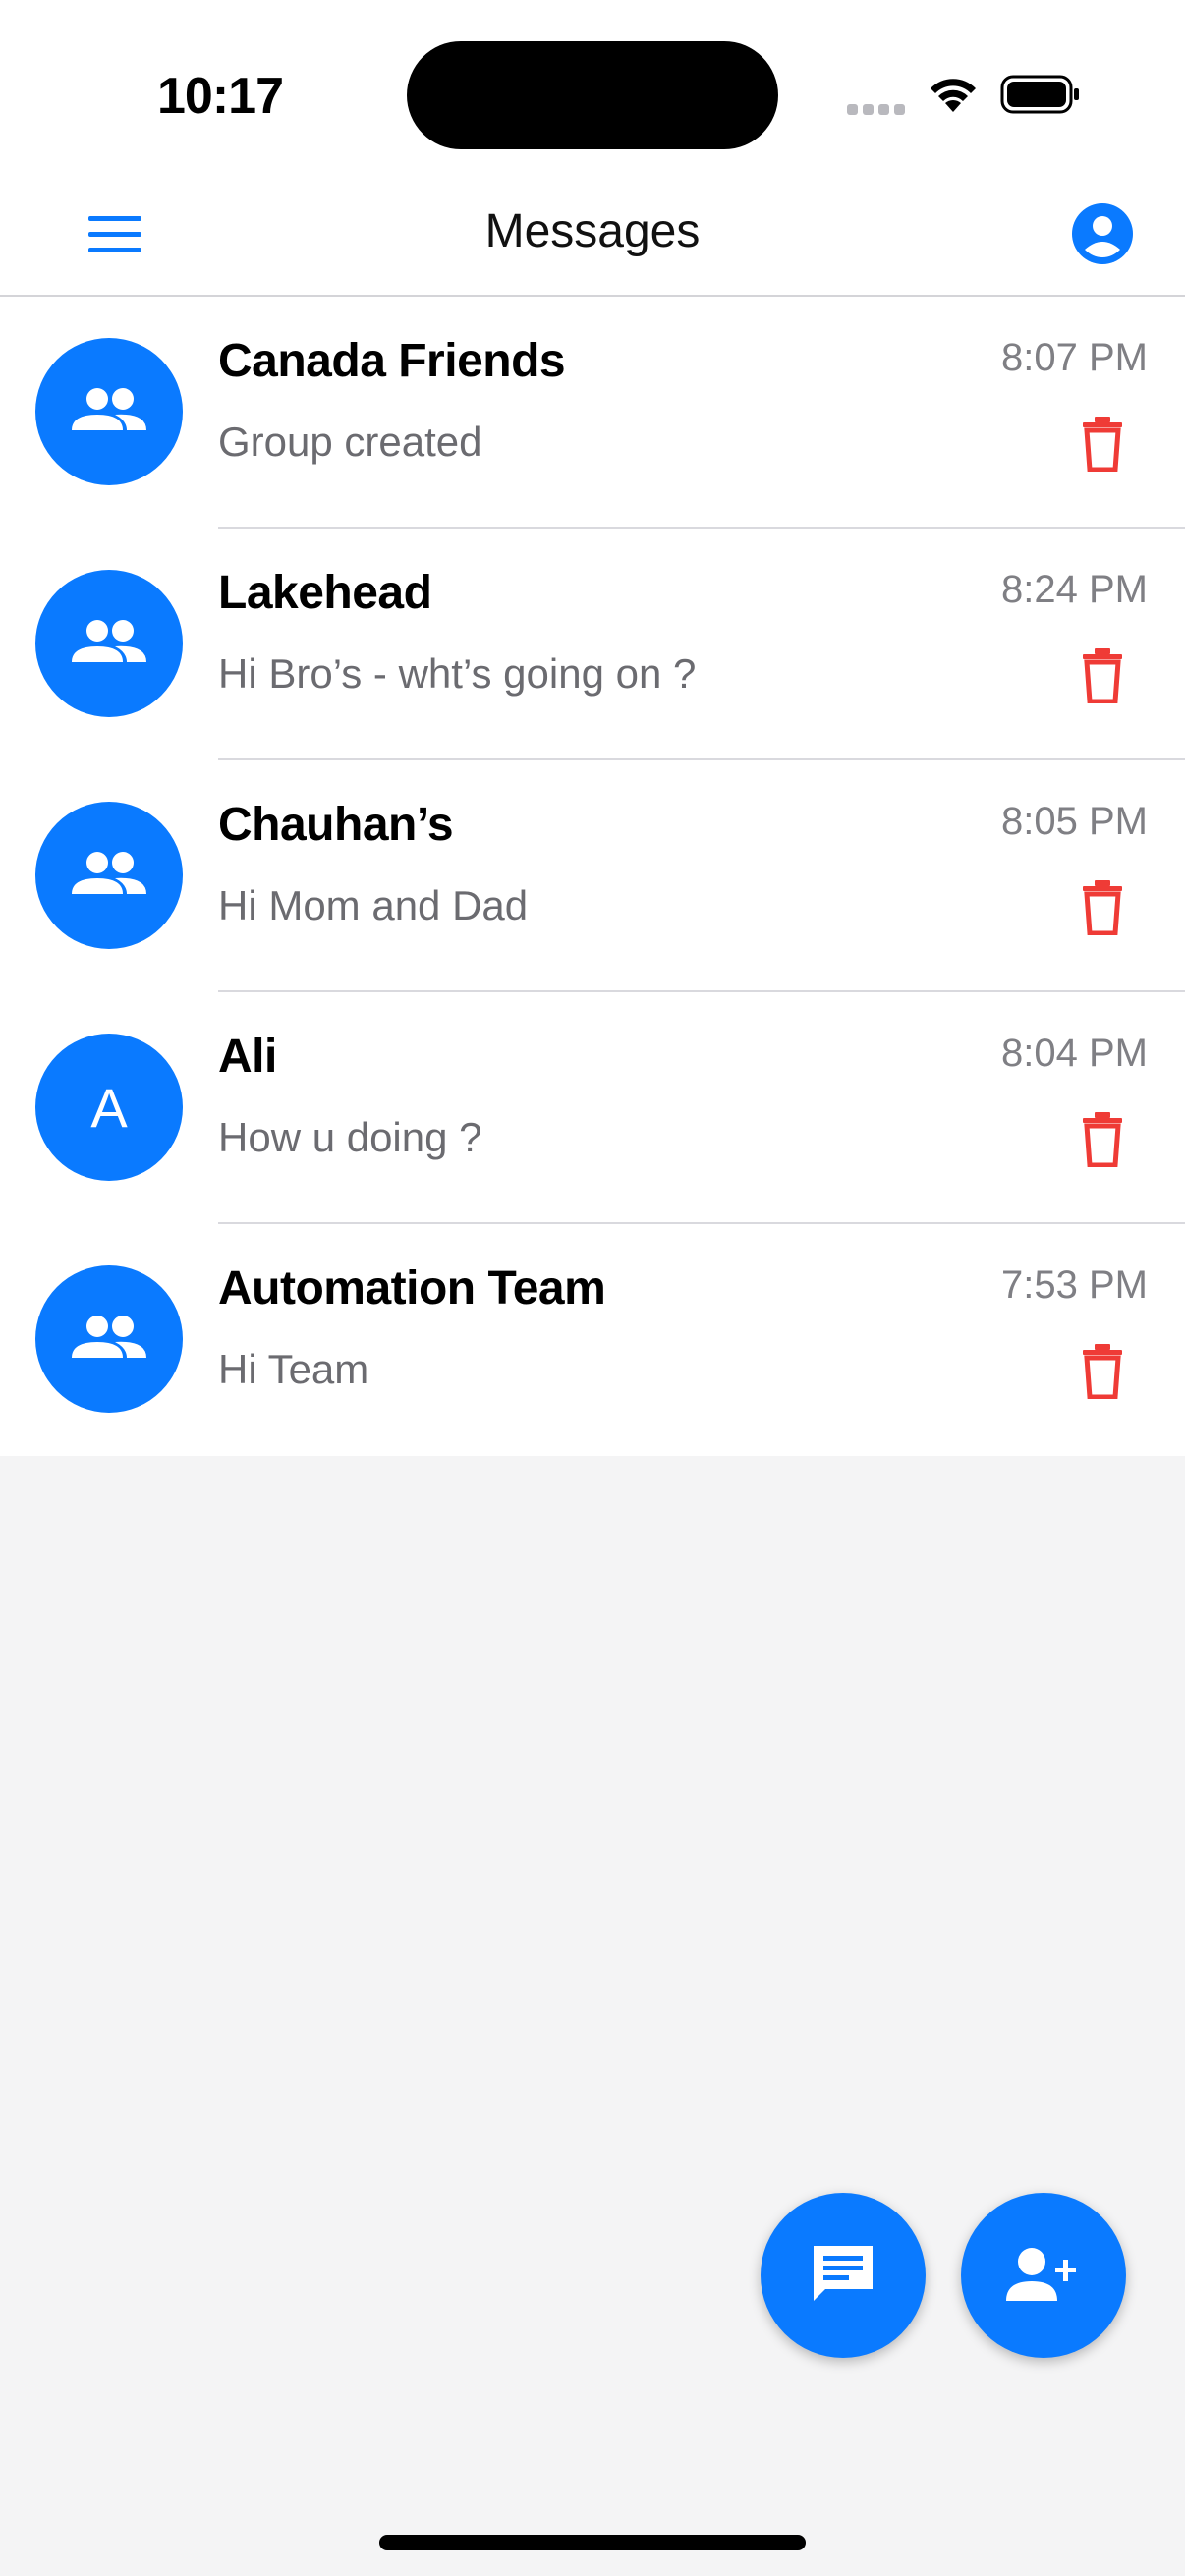 The width and height of the screenshot is (1185, 2576). Describe the element at coordinates (1041, 2274) in the screenshot. I see `person-add-icon` at that location.